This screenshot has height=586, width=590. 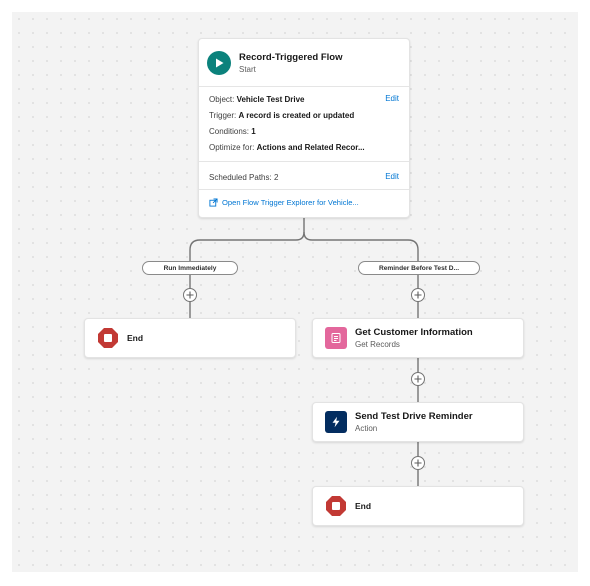 I want to click on action-subtitle: Action, so click(x=366, y=428).